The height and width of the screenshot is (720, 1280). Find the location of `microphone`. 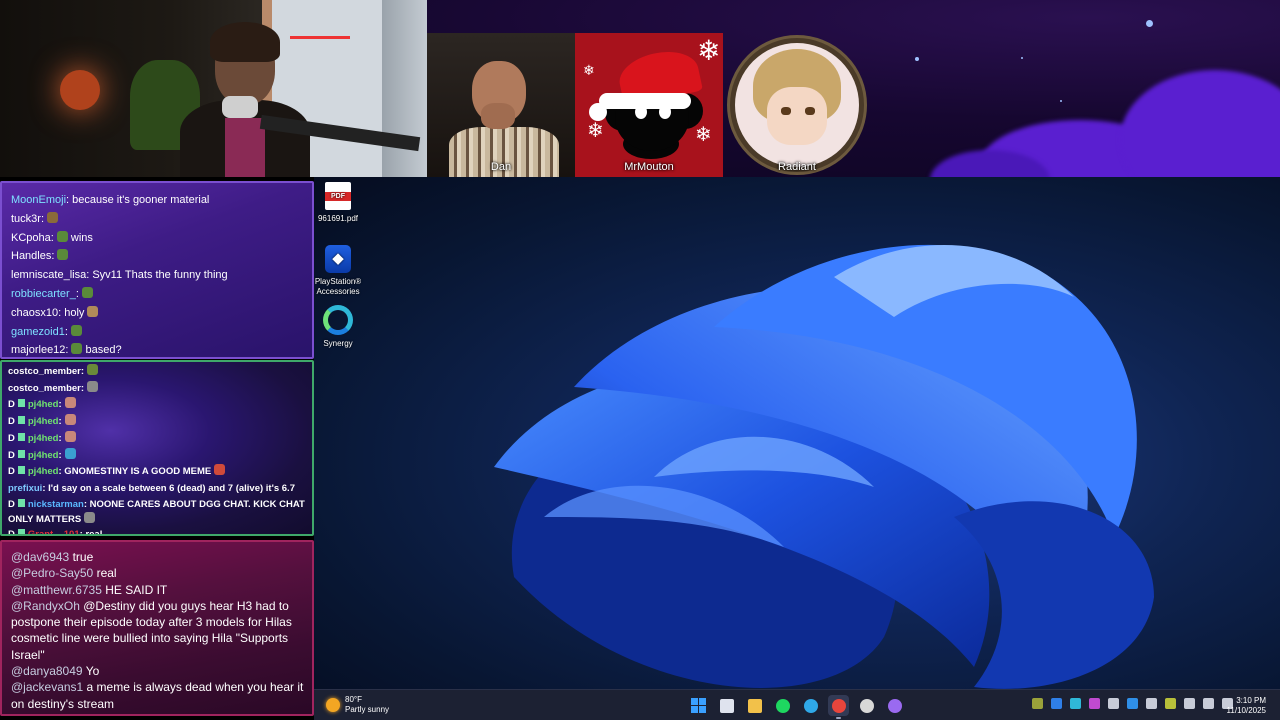

microphone is located at coordinates (240, 107).